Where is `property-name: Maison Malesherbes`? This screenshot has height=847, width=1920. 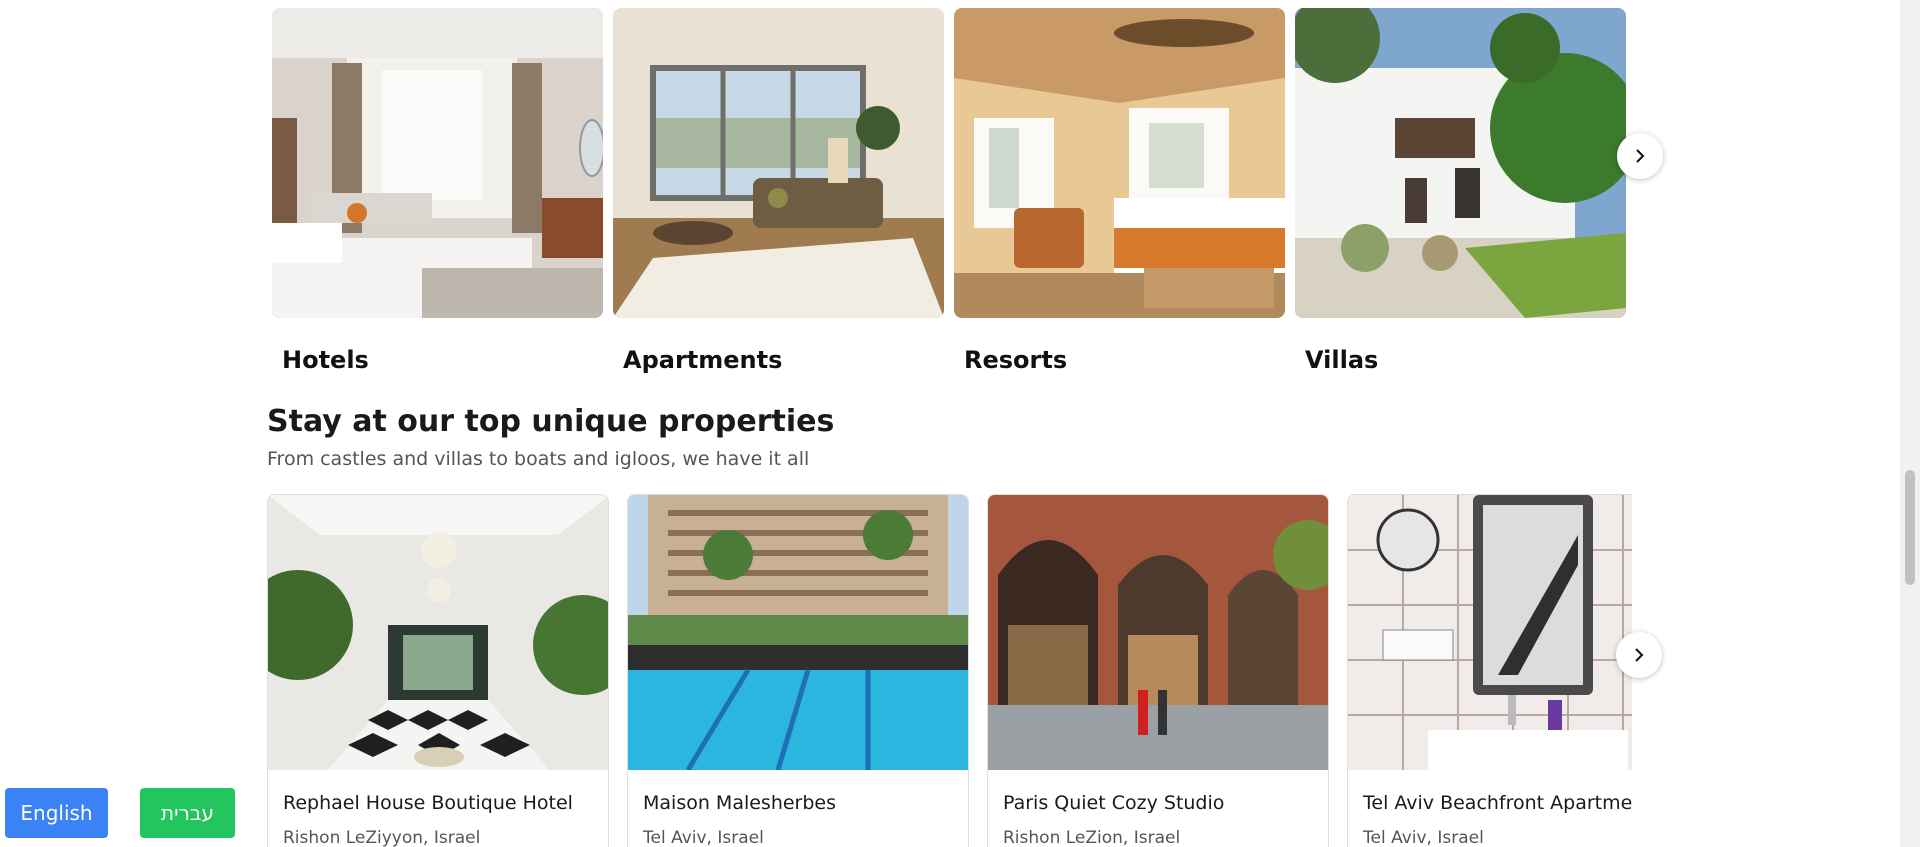
property-name: Maison Malesherbes is located at coordinates (740, 803).